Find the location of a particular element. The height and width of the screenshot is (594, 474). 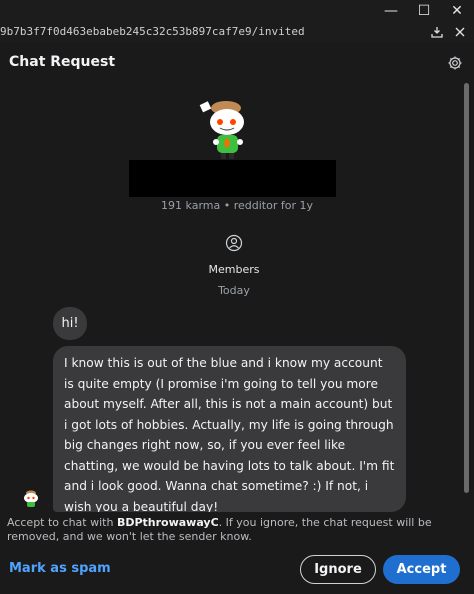

accept-notice-prefix: Accept to chat with is located at coordinates (62, 522).